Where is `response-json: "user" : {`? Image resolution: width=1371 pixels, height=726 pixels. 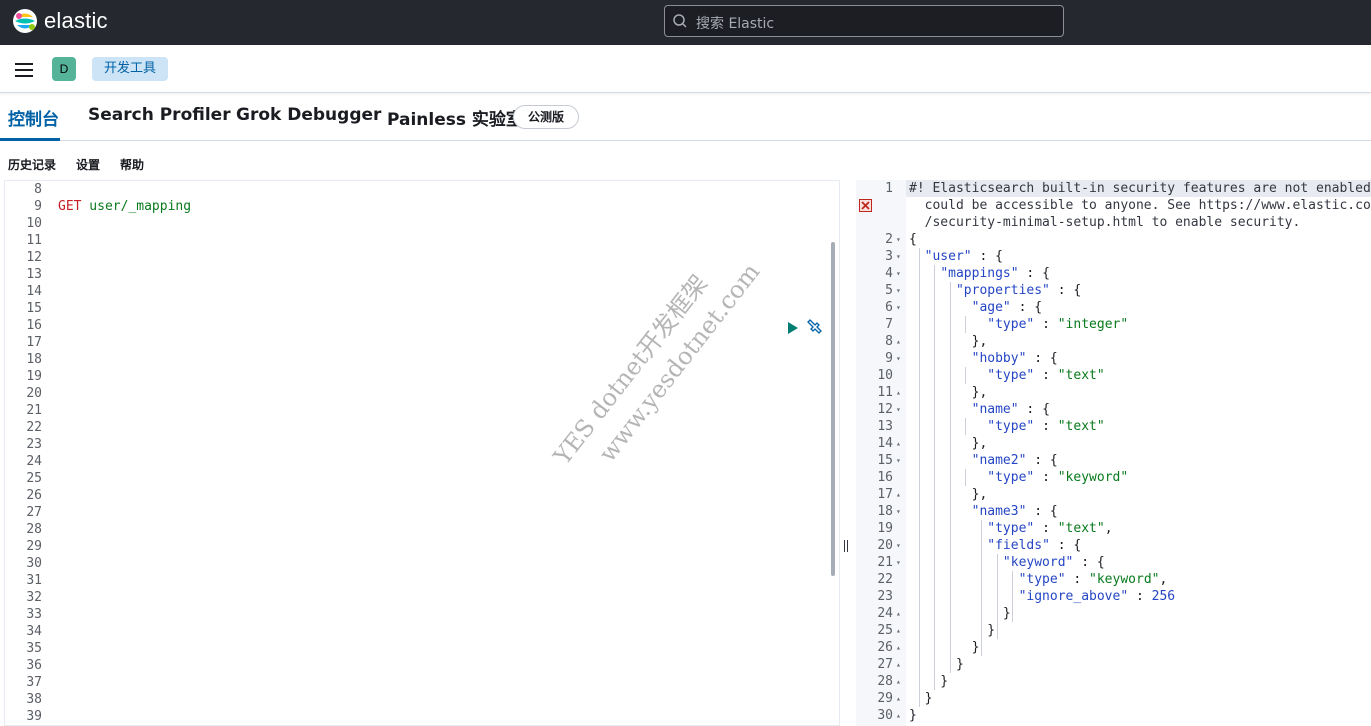 response-json: "user" : { is located at coordinates (963, 256).